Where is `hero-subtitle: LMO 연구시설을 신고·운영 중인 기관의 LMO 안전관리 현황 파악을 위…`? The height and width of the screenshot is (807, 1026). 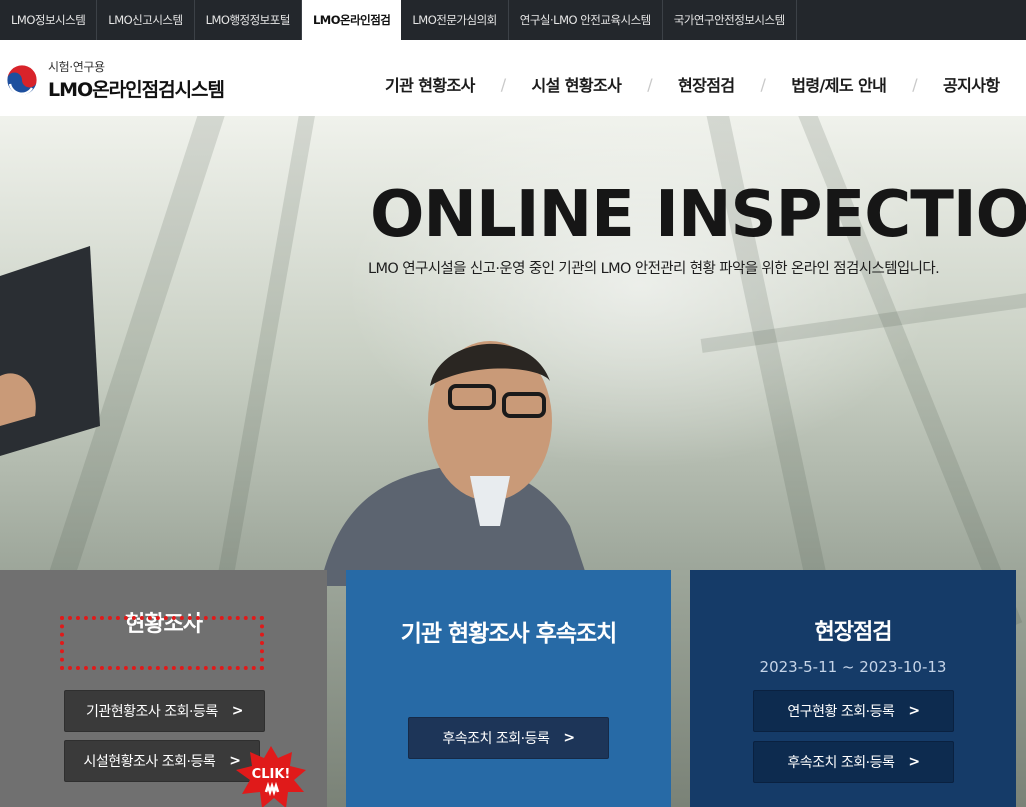
hero-subtitle: LMO 연구시설을 신고·운영 중인 기관의 LMO 안전관리 현황 파악을 위… is located at coordinates (654, 269).